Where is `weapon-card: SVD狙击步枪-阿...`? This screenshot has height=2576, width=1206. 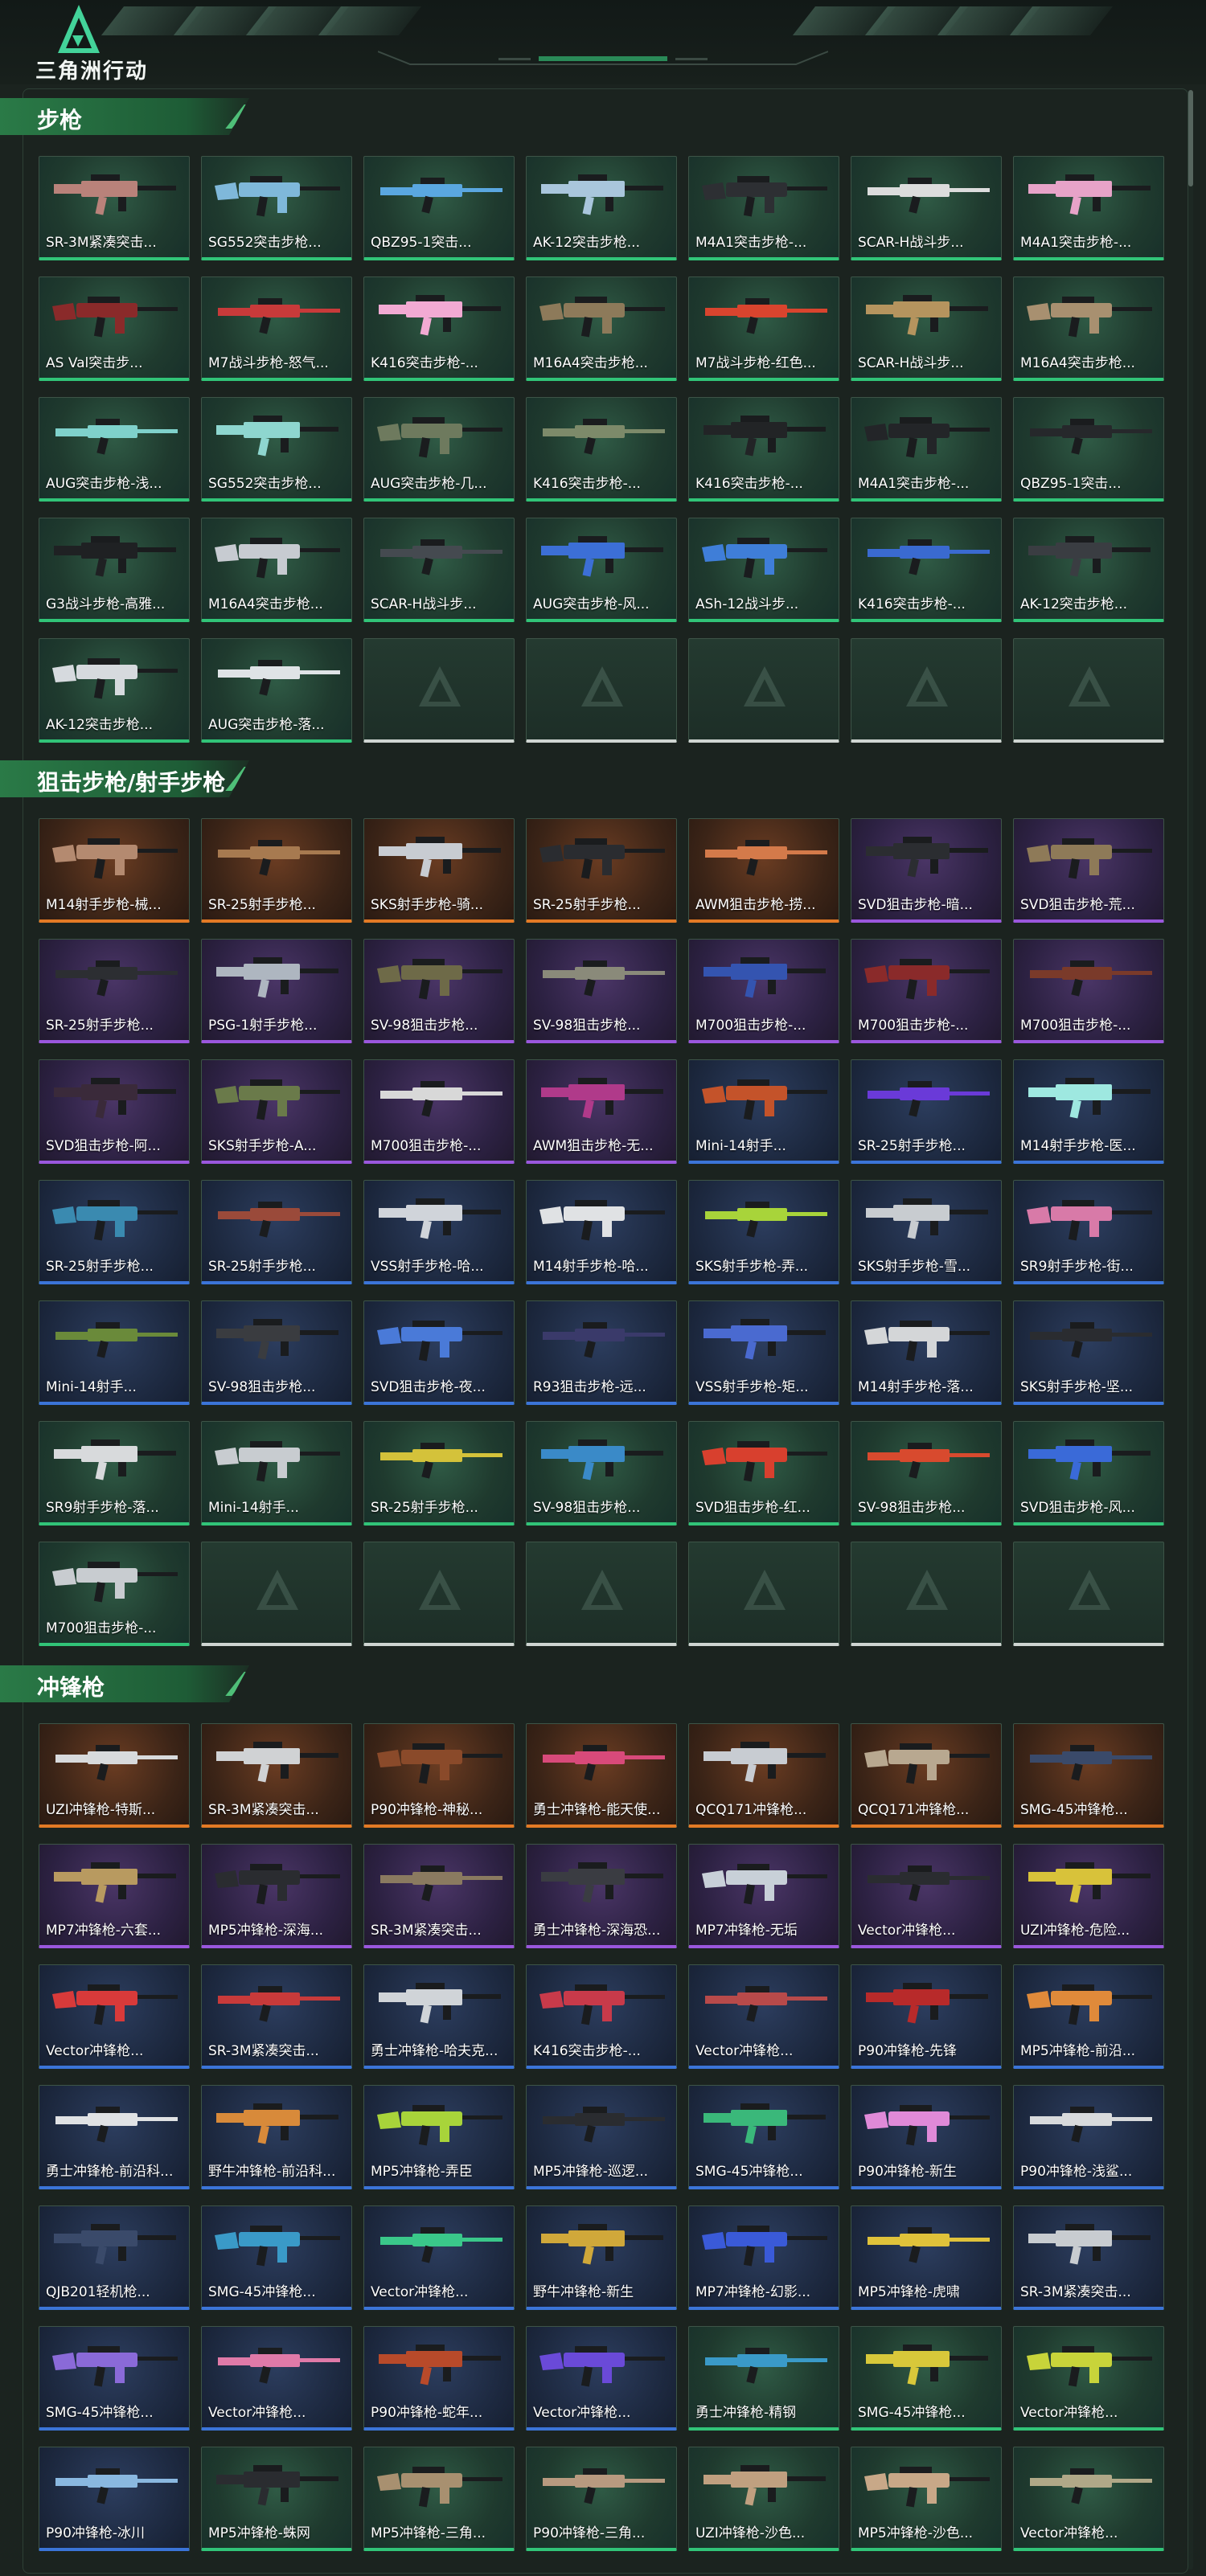
weapon-card: SVD狙击步枪-阿... is located at coordinates (114, 1111).